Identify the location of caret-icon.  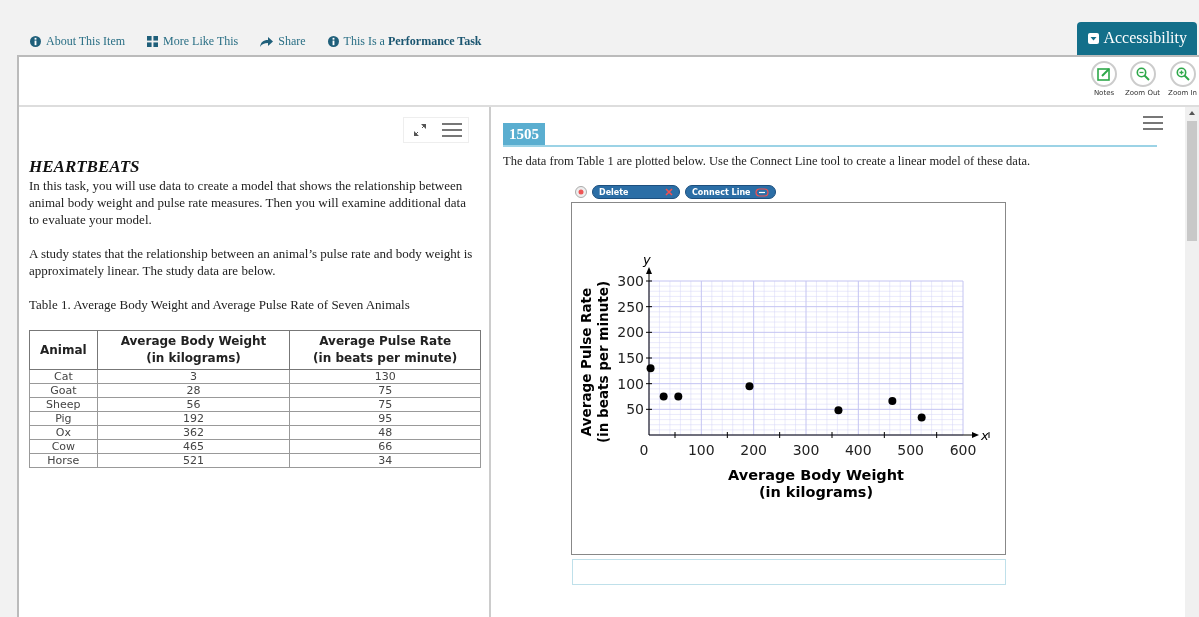
(1094, 38).